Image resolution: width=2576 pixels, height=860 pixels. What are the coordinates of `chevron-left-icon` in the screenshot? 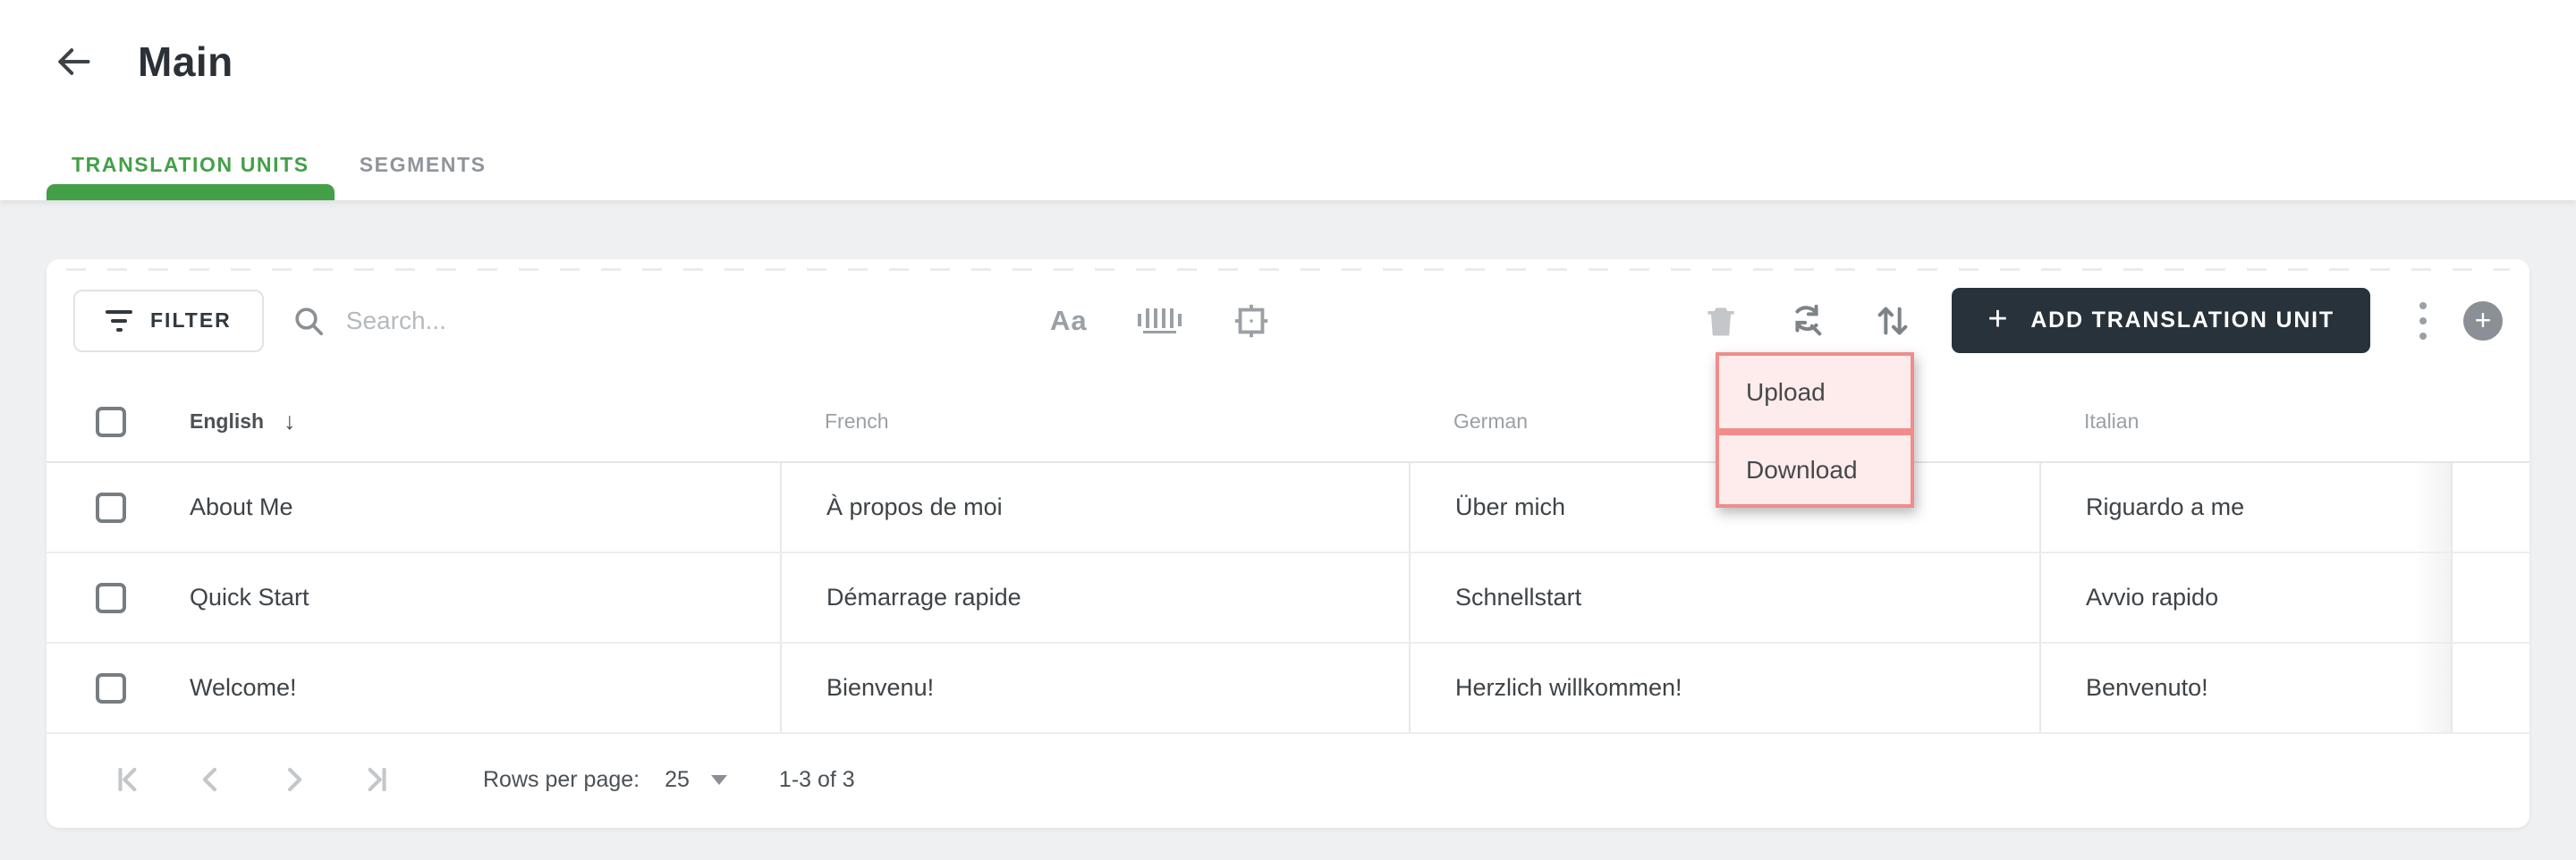 It's located at (209, 780).